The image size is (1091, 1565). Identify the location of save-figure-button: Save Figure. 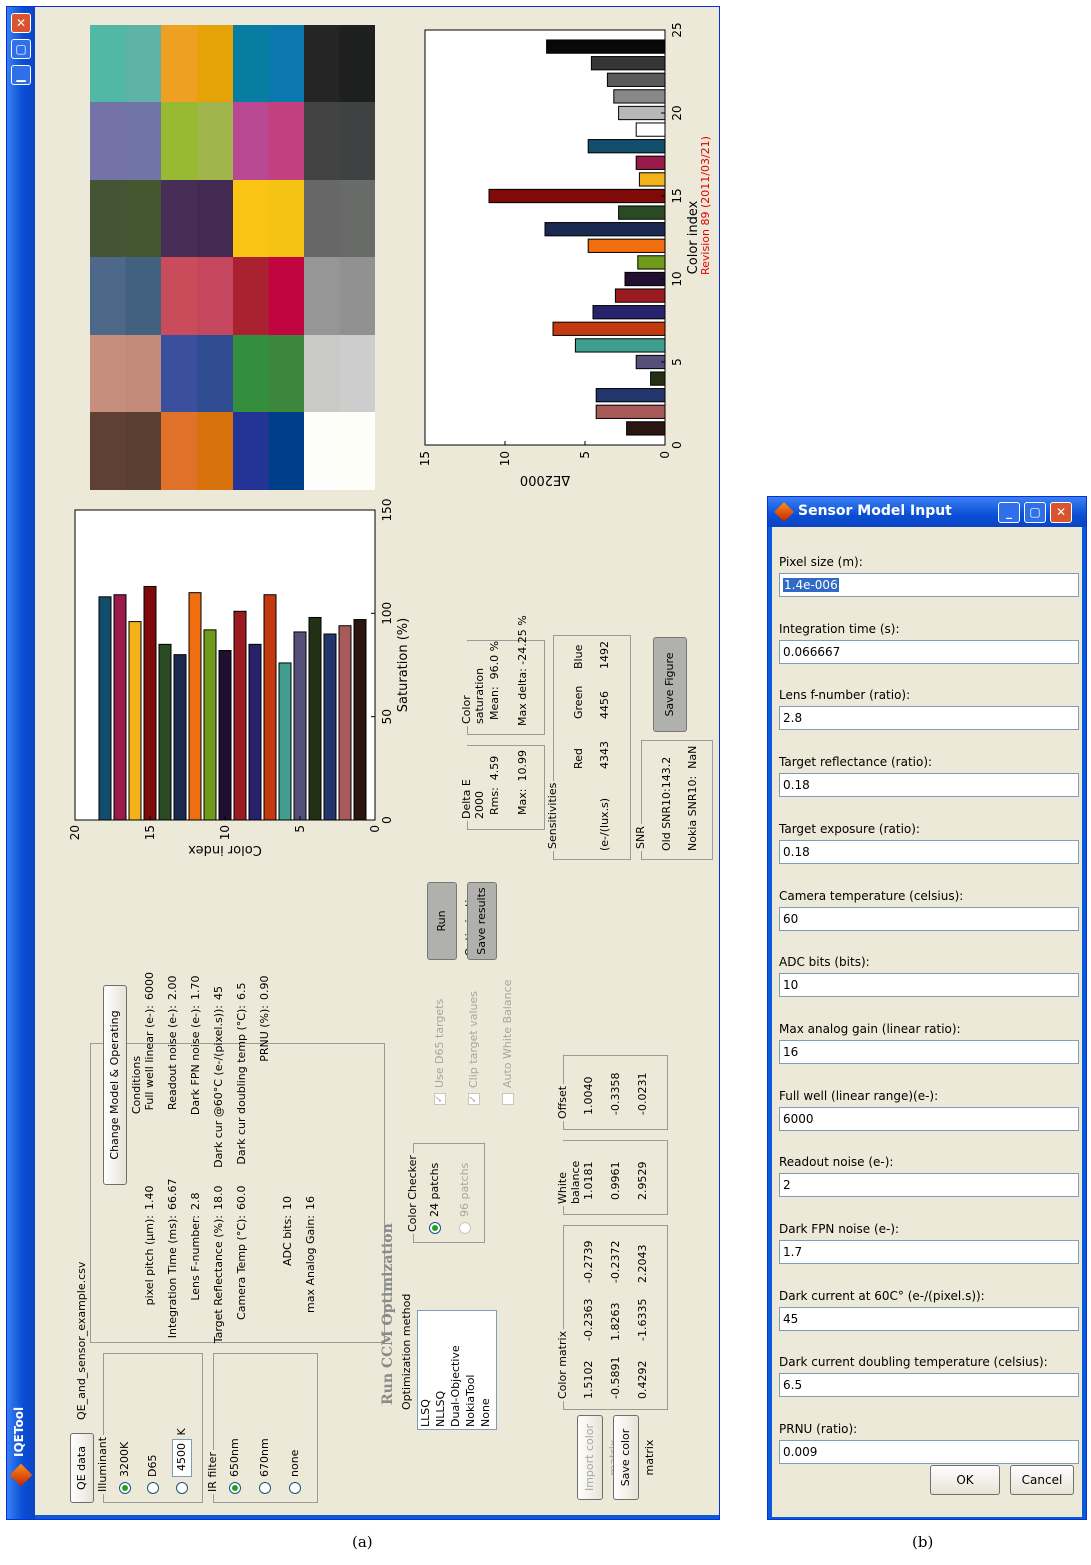
(670, 684).